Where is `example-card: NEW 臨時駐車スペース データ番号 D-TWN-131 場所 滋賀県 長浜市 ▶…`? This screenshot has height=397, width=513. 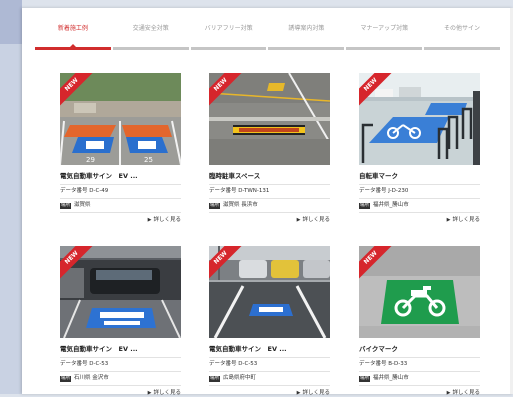 example-card: NEW 臨時駐車スペース データ番号 D-TWN-131 場所 滋賀県 長浜市 ▶… is located at coordinates (269, 148).